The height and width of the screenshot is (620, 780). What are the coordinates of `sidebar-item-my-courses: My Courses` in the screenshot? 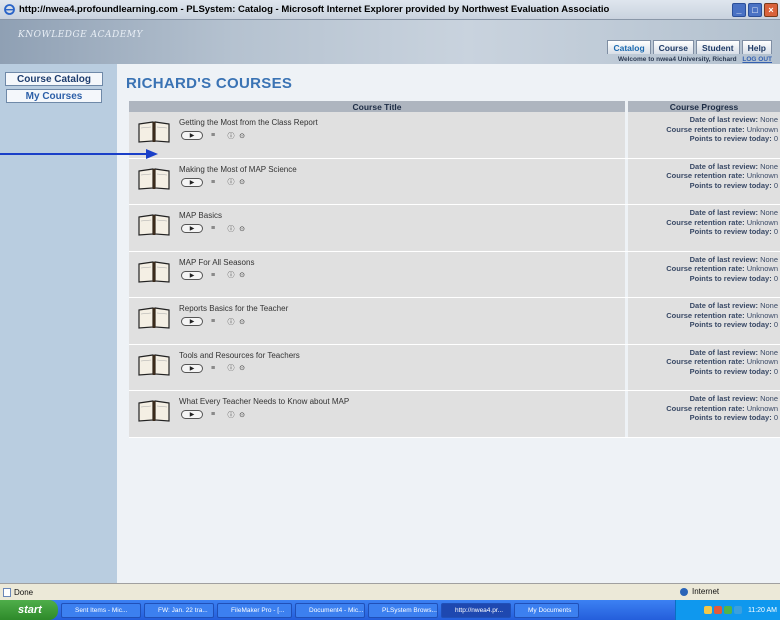 It's located at (54, 96).